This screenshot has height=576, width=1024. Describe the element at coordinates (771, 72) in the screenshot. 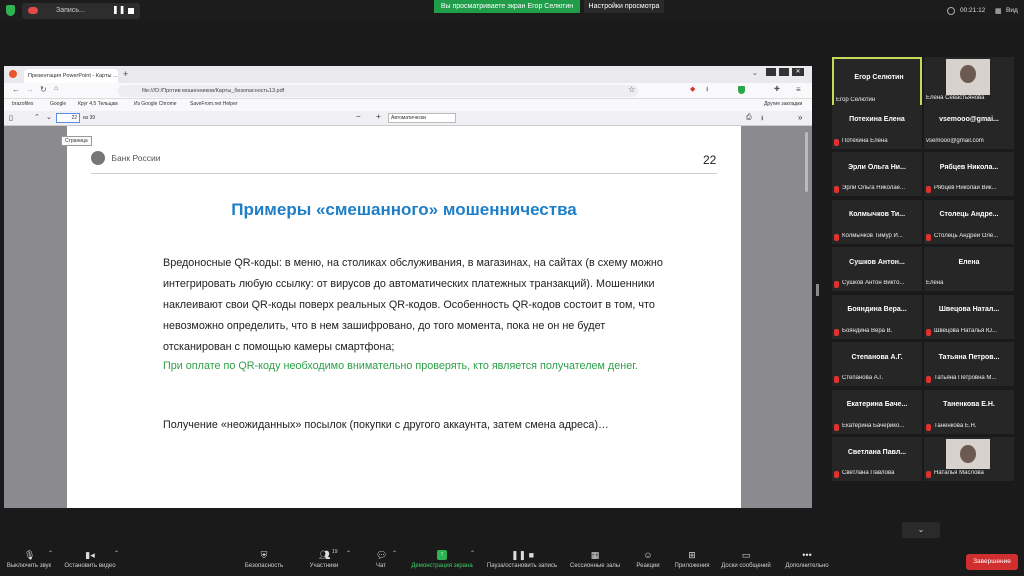

I see `minimize-icon` at that location.